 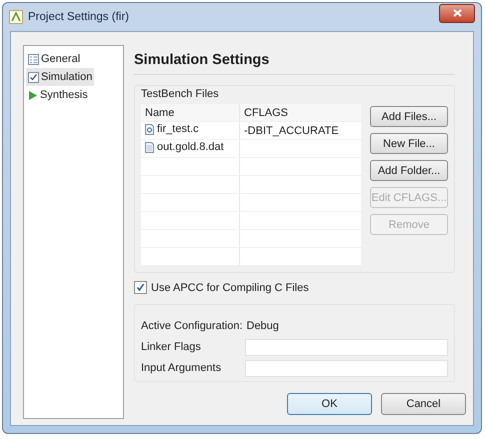 What do you see at coordinates (171, 347) in the screenshot?
I see `field-label: Linker Flags` at bounding box center [171, 347].